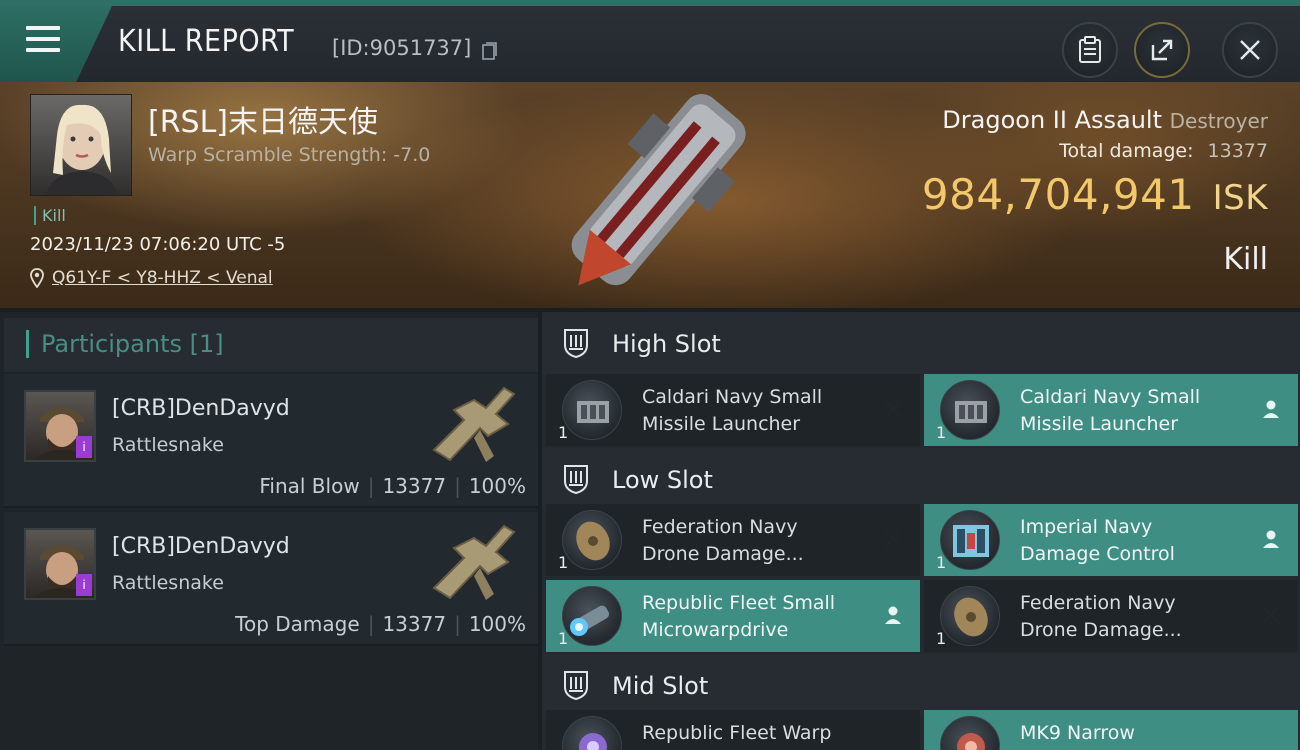 This screenshot has width=1300, height=750. Describe the element at coordinates (1237, 151) in the screenshot. I see `total-damage-value: 13377` at that location.